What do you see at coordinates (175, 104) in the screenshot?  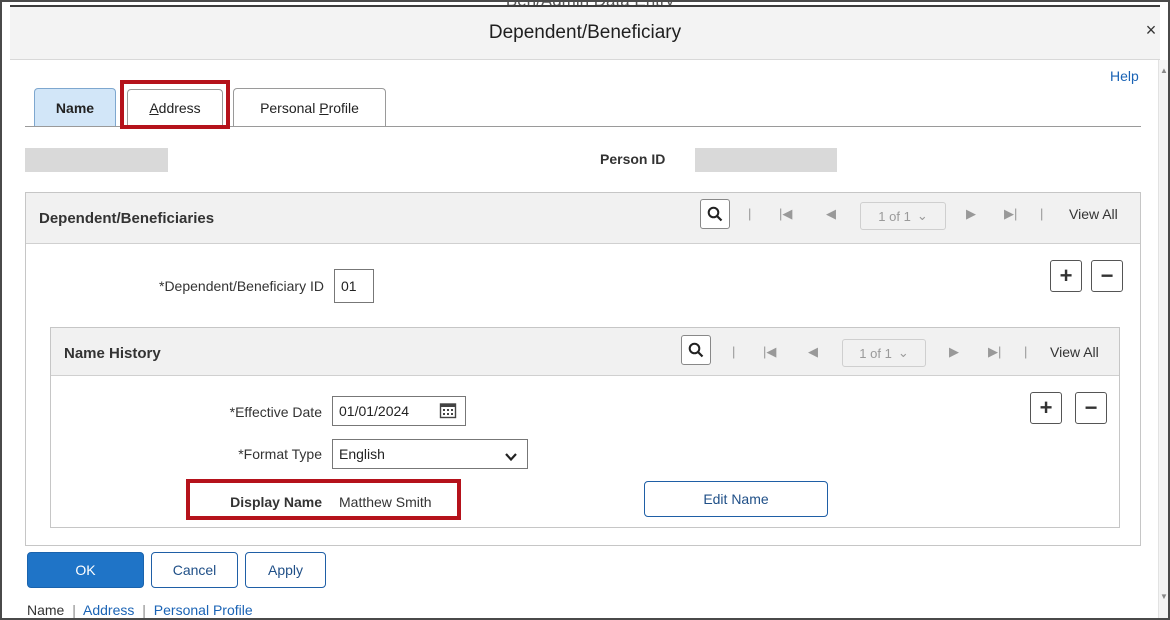 I see `address-tab-highlight-box` at bounding box center [175, 104].